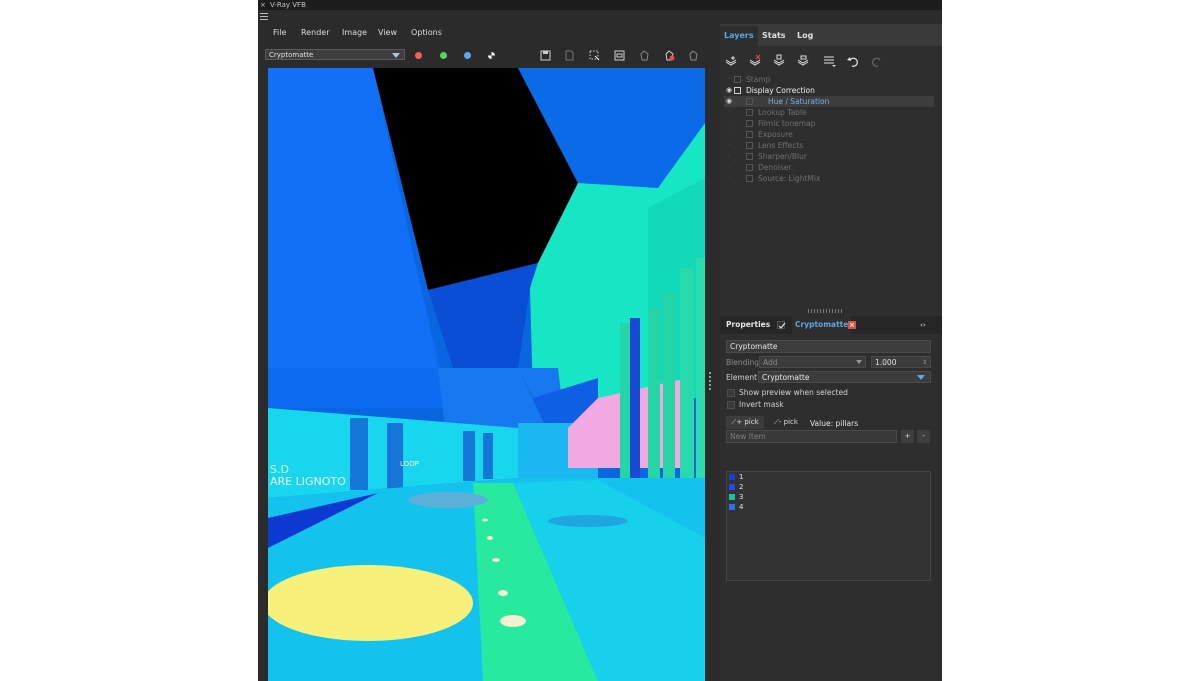 The height and width of the screenshot is (681, 1200). Describe the element at coordinates (829, 167) in the screenshot. I see `layer-row: · Denoiser` at that location.